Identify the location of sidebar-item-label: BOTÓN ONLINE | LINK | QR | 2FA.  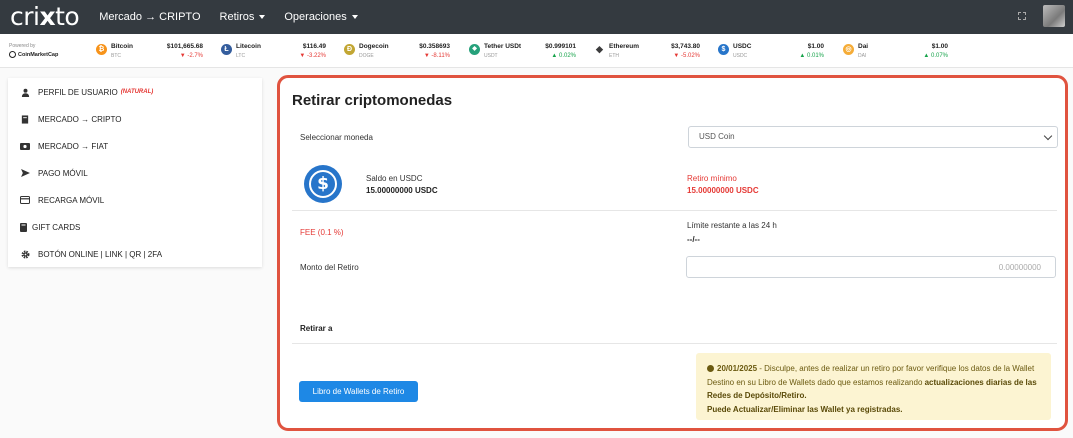
(100, 254).